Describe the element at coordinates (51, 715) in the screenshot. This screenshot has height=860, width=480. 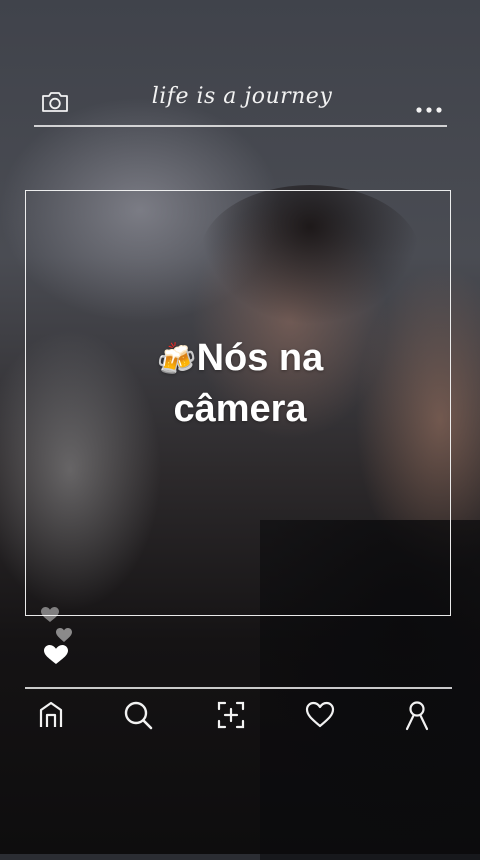
I see `home-icon` at that location.